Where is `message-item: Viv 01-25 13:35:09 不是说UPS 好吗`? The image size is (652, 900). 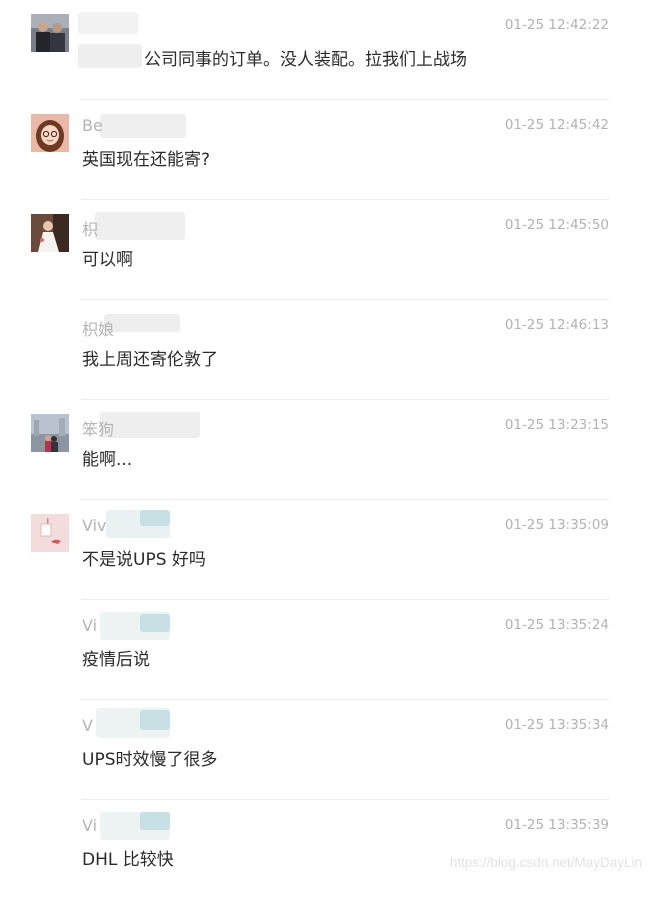
message-item: Viv 01-25 13:35:09 不是说UPS 好吗 is located at coordinates (326, 550).